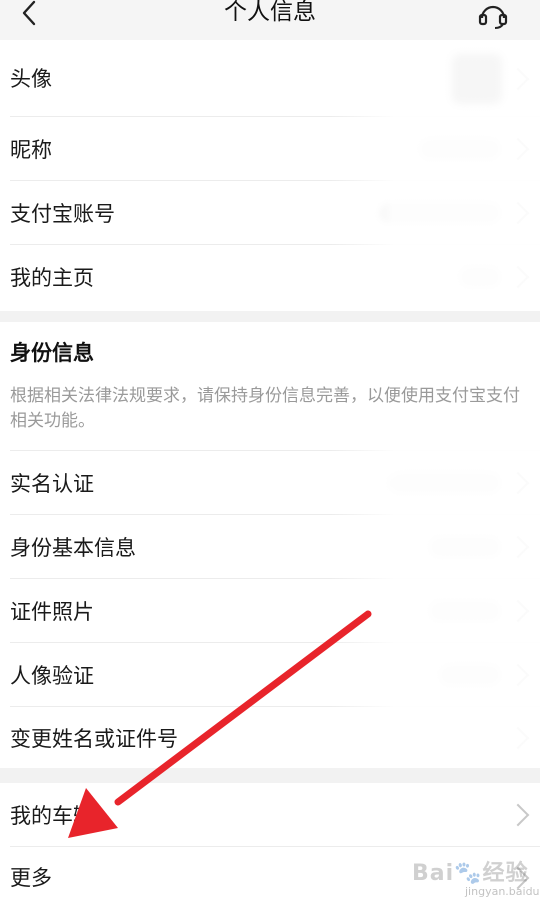 The width and height of the screenshot is (540, 913). I want to click on change-name-id-label: 变更姓名或证件号, so click(94, 738).